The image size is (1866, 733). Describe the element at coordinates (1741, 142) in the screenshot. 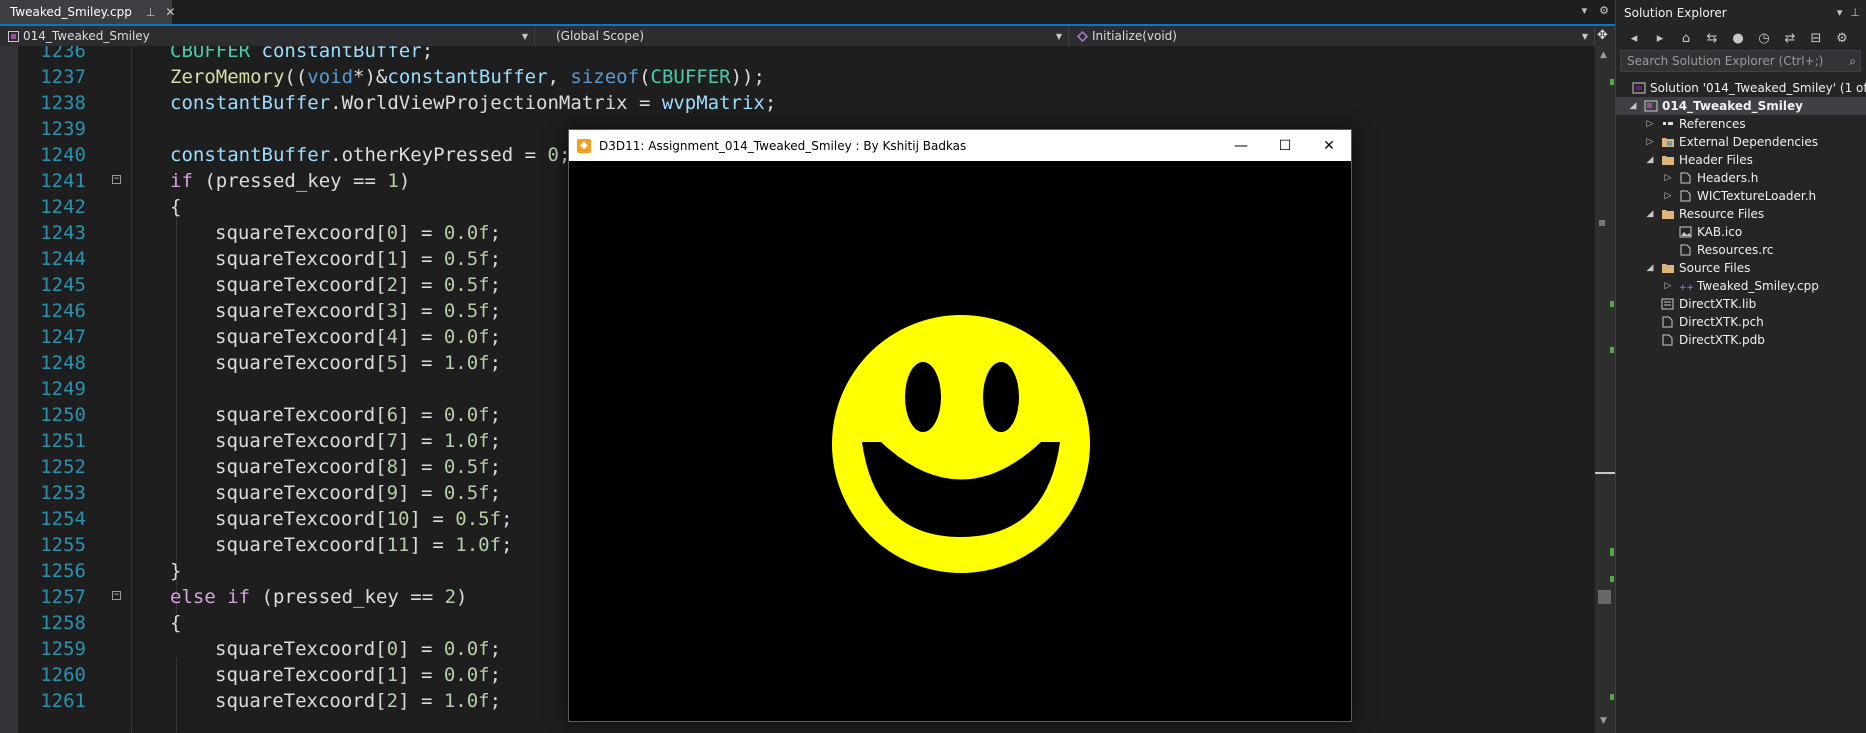

I see `tree-item: ▷ External Dependencies` at that location.